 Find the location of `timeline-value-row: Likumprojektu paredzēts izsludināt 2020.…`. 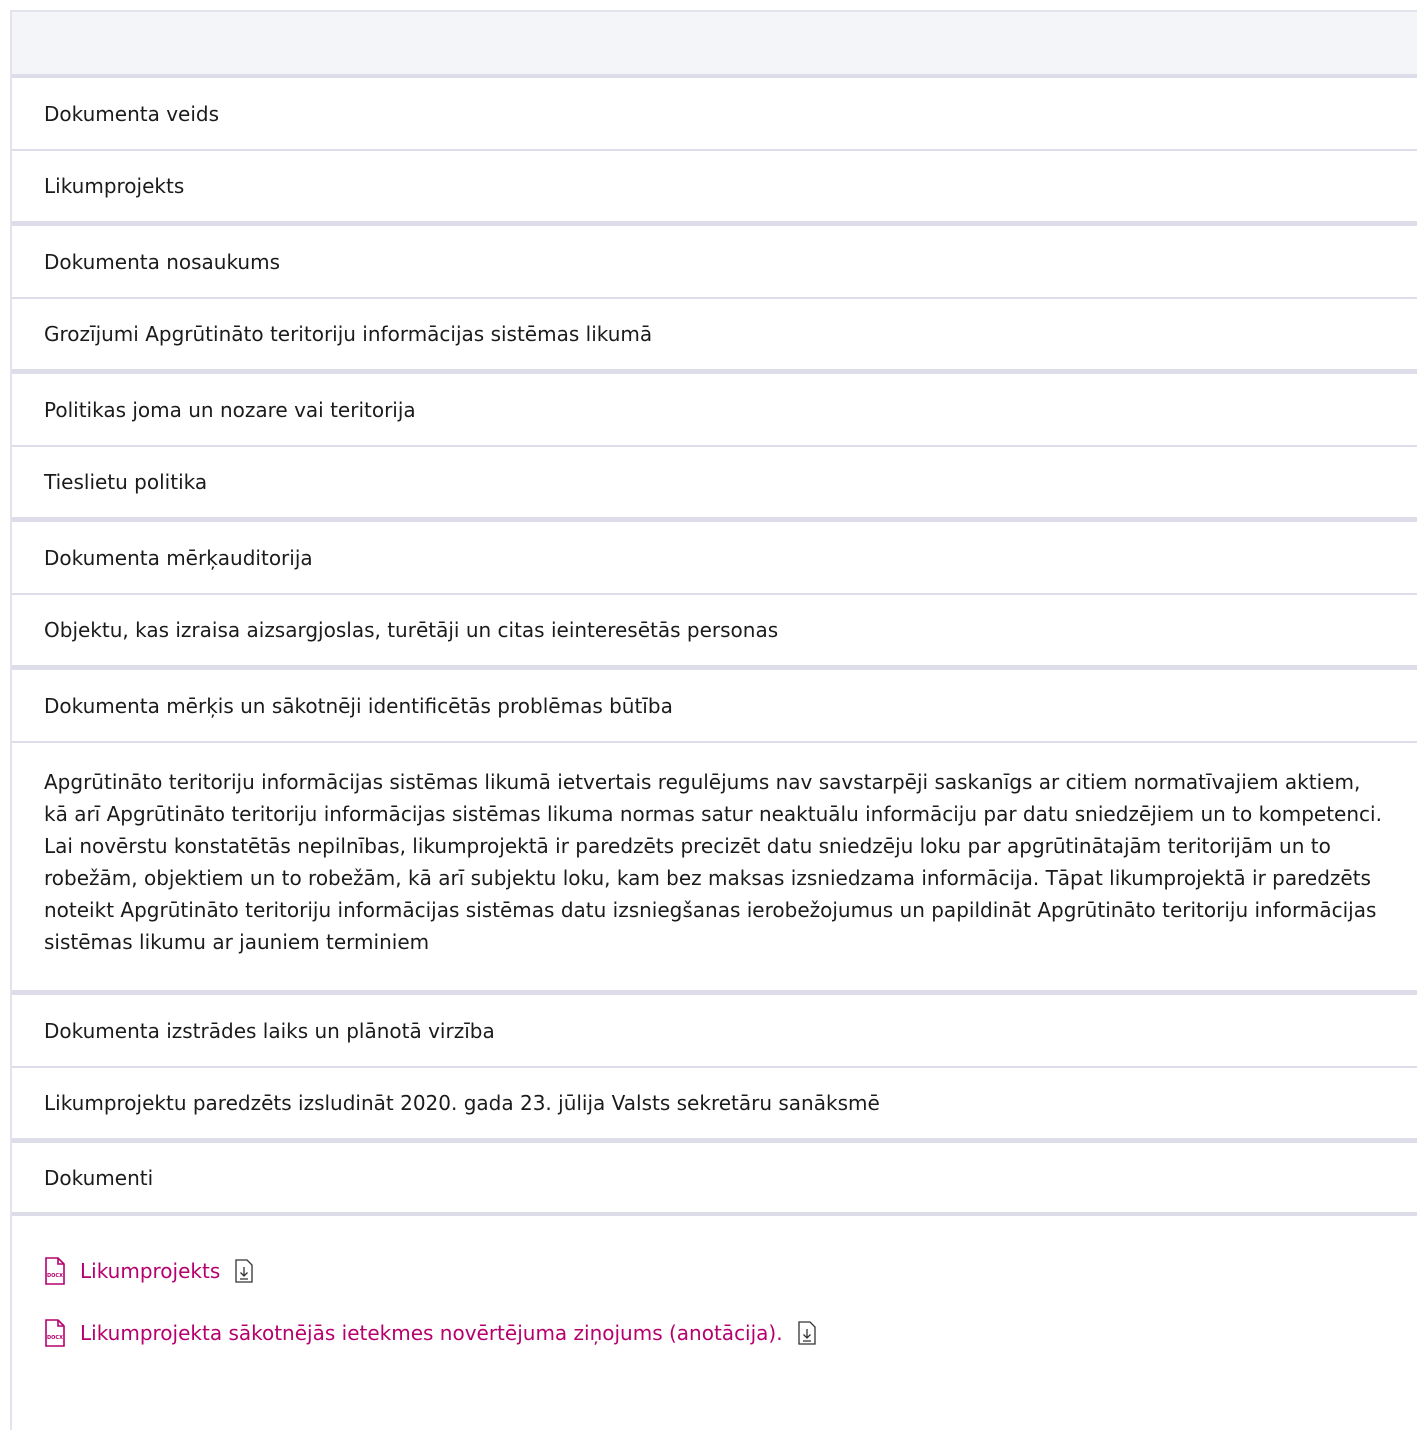

timeline-value-row: Likumprojektu paredzēts izsludināt 2020.… is located at coordinates (714, 1105).